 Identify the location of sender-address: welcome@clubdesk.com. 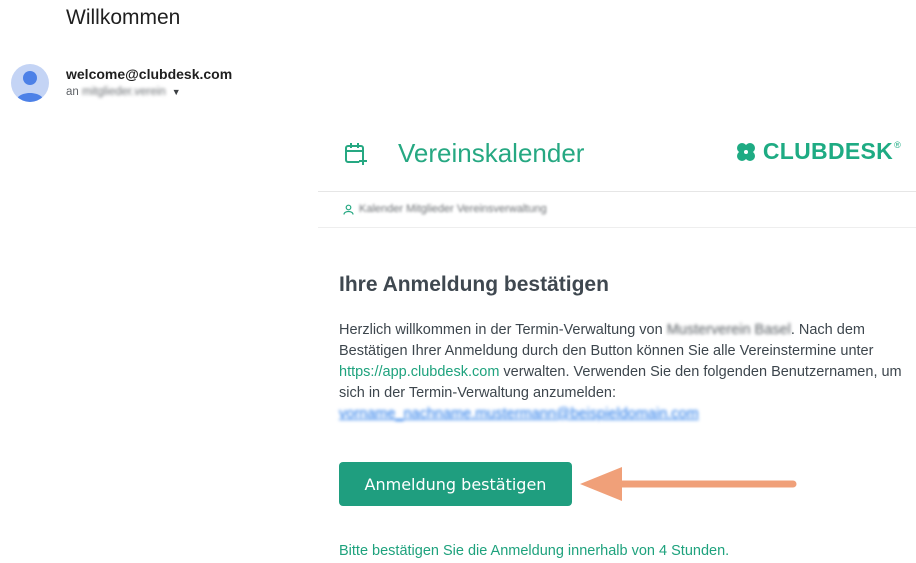
(149, 74).